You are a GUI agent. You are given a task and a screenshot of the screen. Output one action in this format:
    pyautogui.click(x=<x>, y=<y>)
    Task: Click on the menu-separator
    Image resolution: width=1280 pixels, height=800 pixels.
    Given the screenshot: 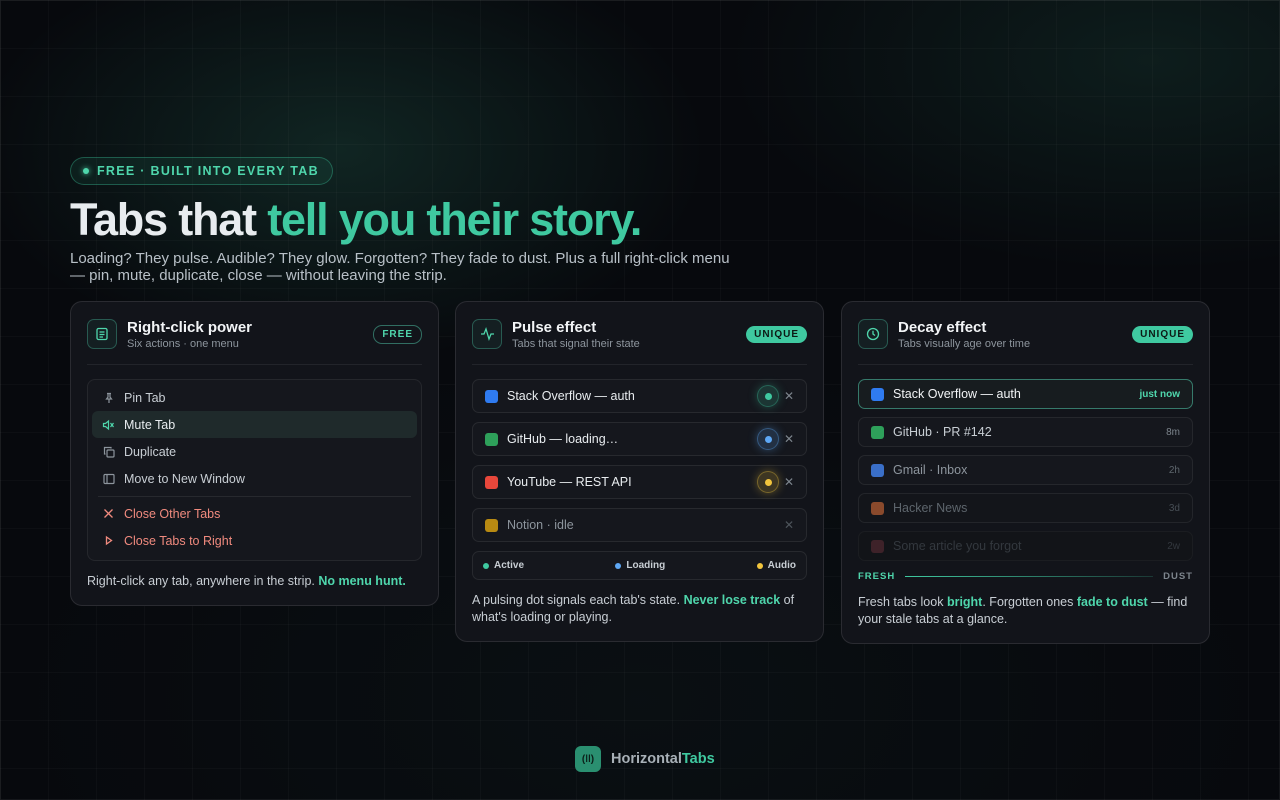 What is the action you would take?
    pyautogui.click(x=254, y=496)
    